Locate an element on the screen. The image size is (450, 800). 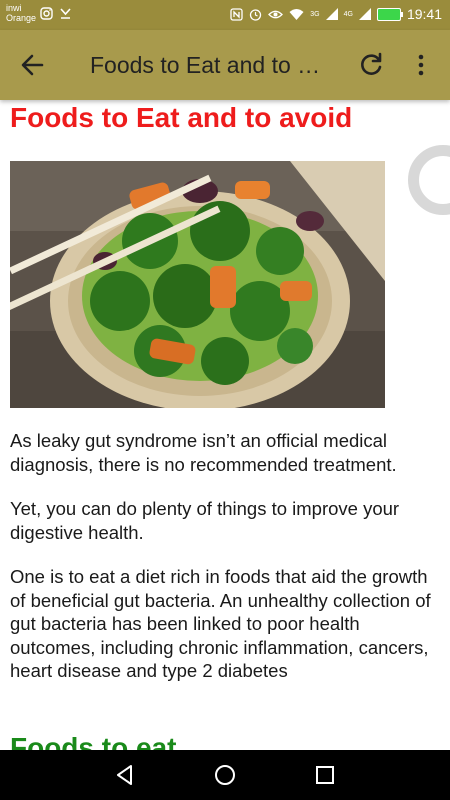
more-vert-icon is located at coordinates (421, 65).